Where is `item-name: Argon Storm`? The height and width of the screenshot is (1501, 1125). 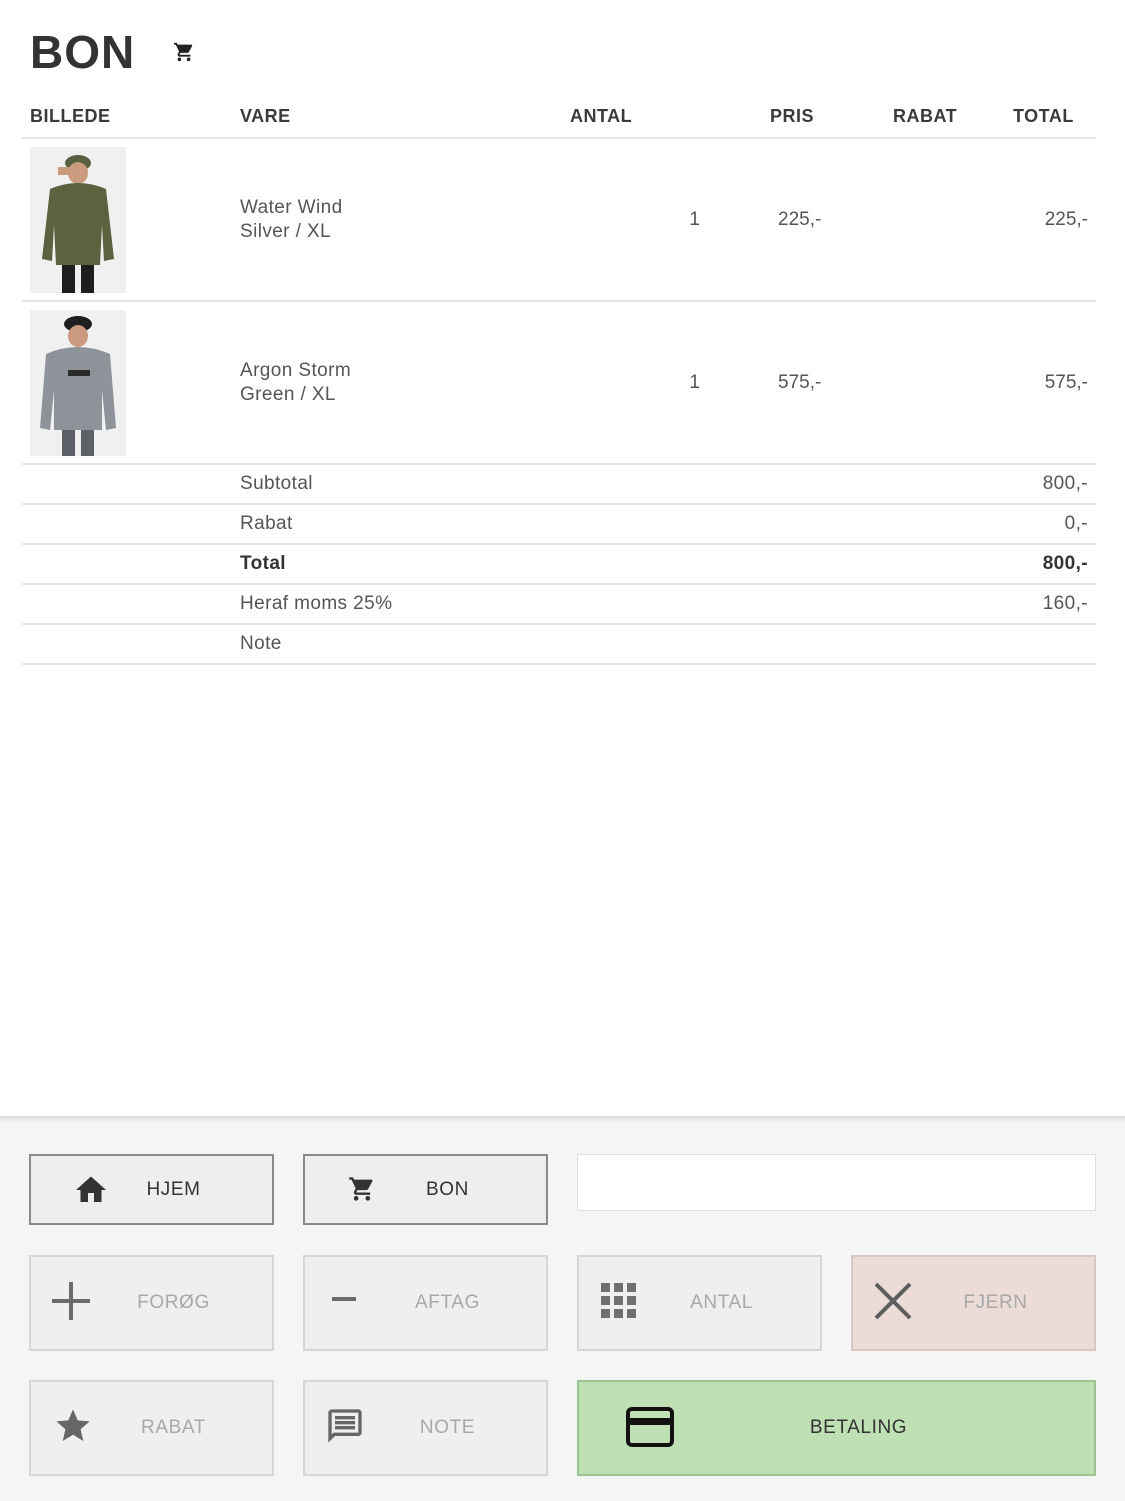 item-name: Argon Storm is located at coordinates (296, 370).